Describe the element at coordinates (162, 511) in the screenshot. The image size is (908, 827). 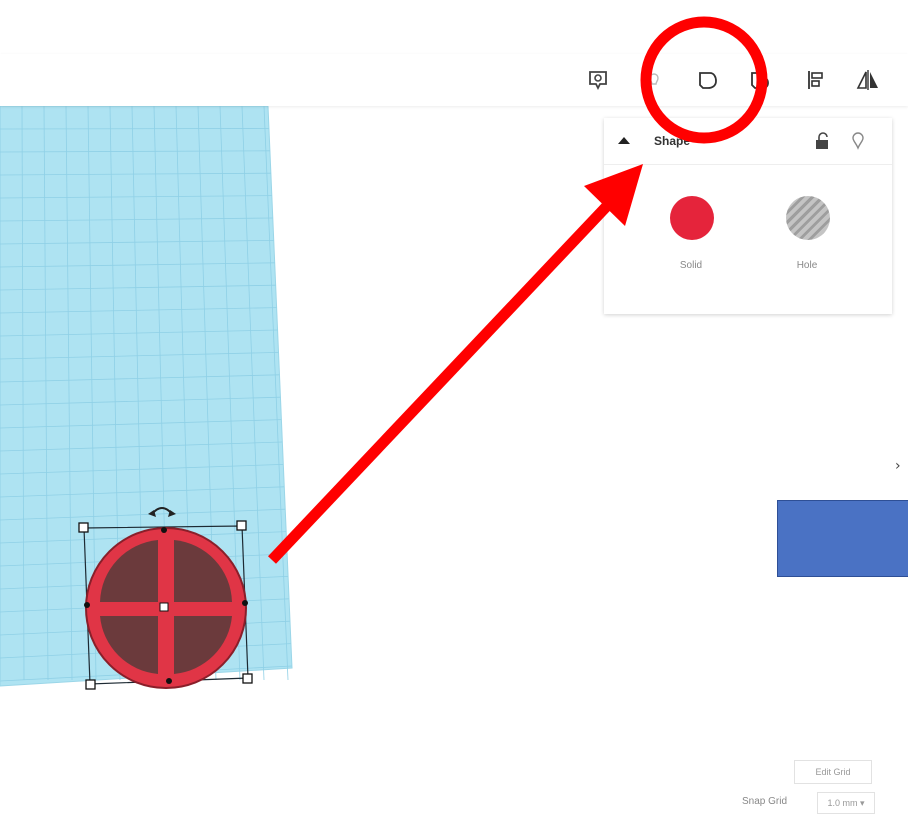
I see `rotate-handle-icon` at that location.